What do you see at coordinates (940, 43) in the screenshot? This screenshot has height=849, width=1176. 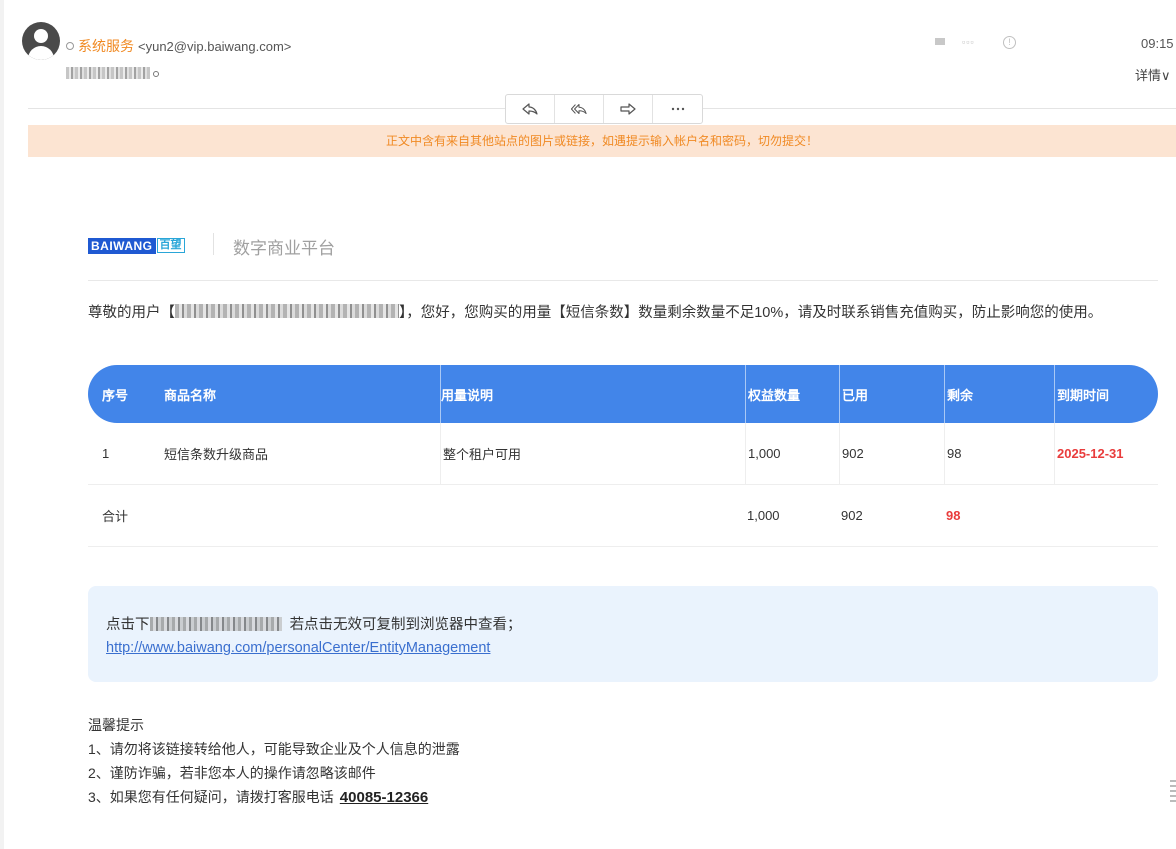 I see `flag-icon` at bounding box center [940, 43].